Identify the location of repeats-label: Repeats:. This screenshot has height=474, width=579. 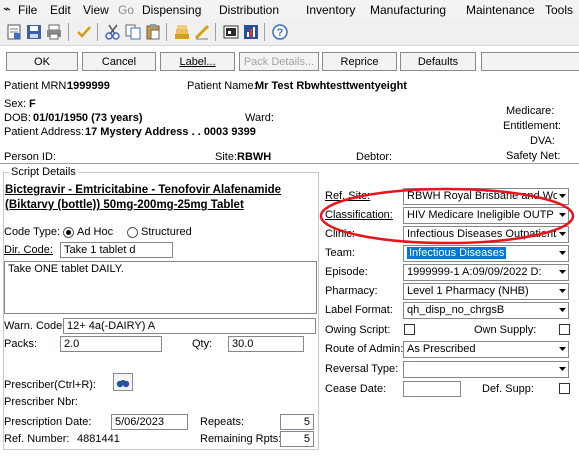
(222, 422).